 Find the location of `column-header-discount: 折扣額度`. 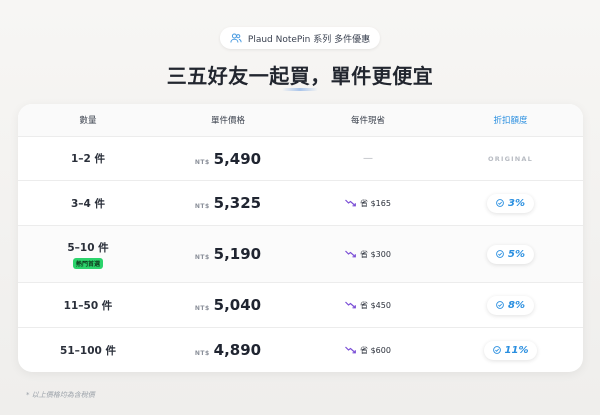

column-header-discount: 折扣額度 is located at coordinates (510, 121).